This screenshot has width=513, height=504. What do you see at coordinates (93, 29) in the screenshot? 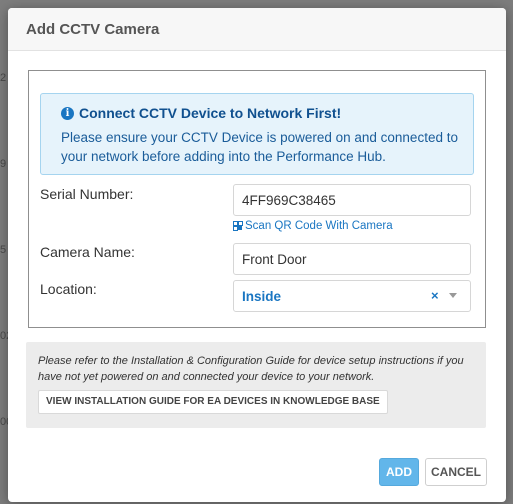
I see `dialog-title: Add CCTV Camera` at bounding box center [93, 29].